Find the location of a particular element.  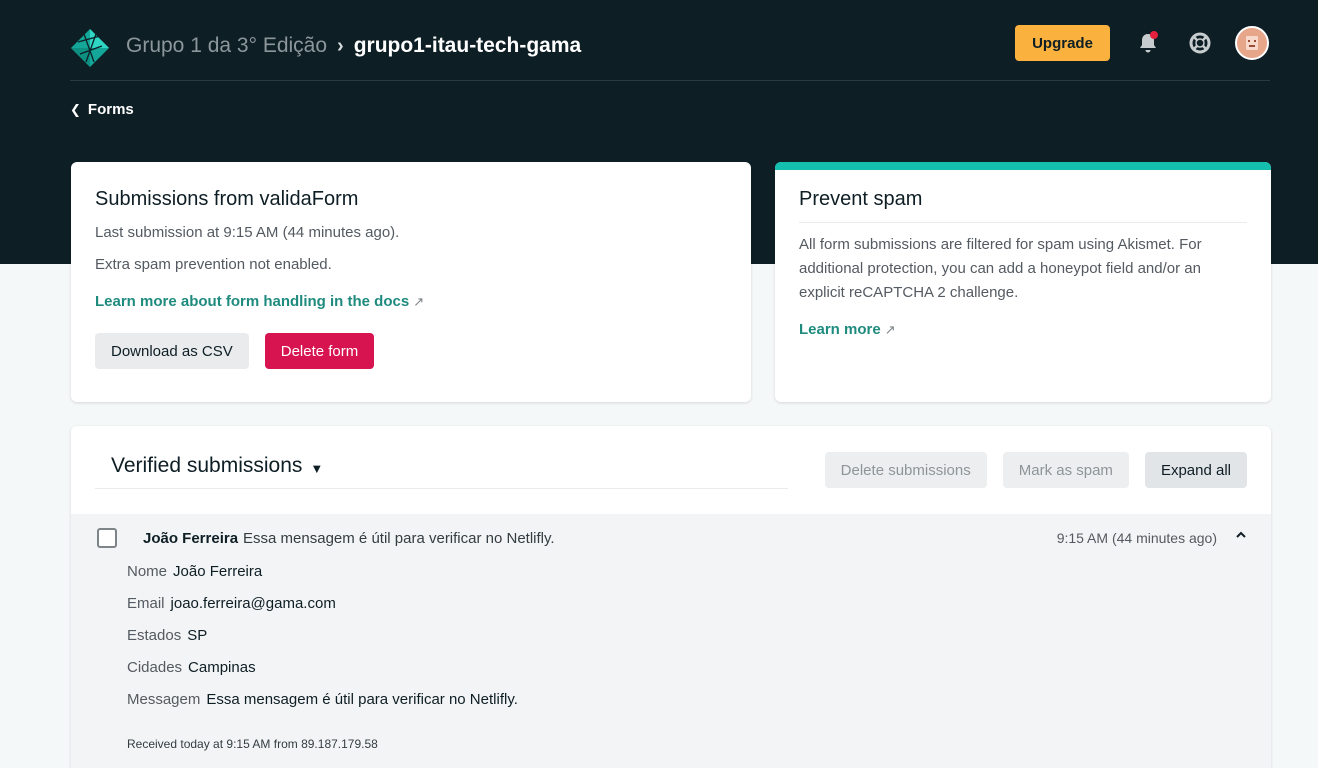

back-to-forms-link: ❮ Forms is located at coordinates (102, 109).